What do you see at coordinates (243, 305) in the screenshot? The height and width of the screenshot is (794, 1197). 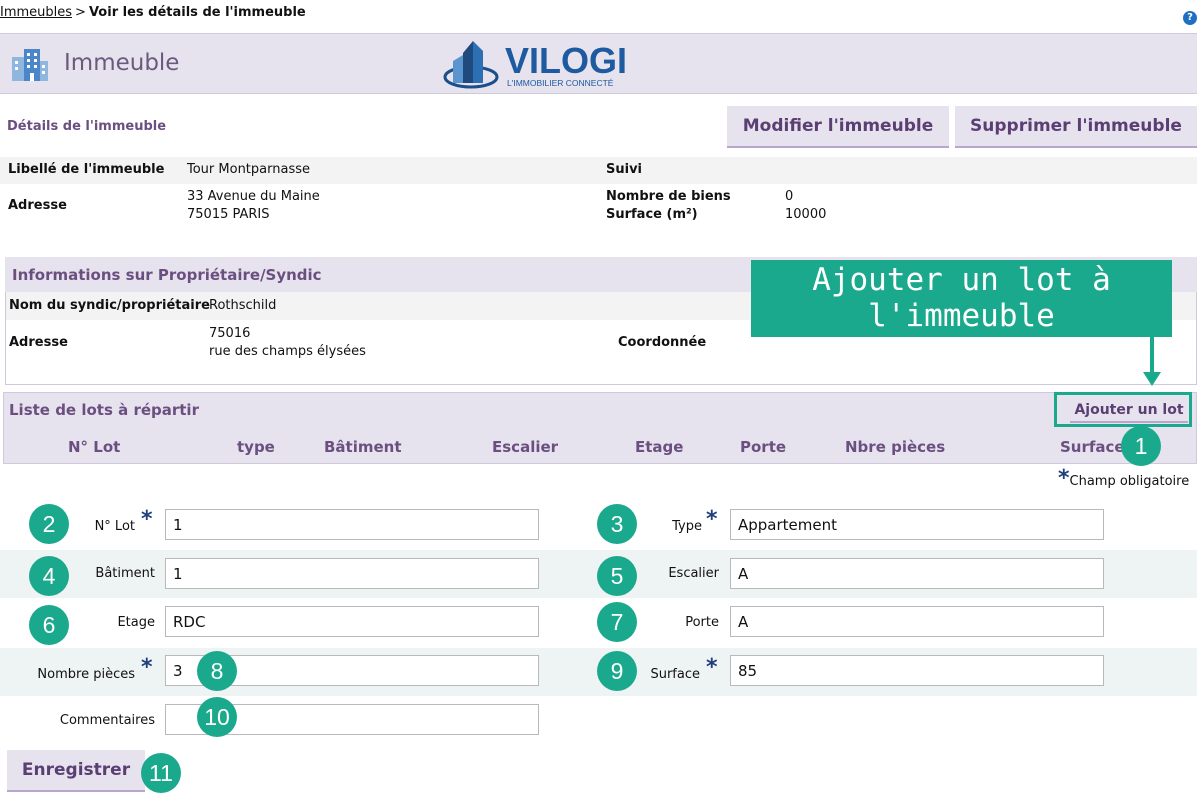 I see `owner-name-value: Rothschild` at bounding box center [243, 305].